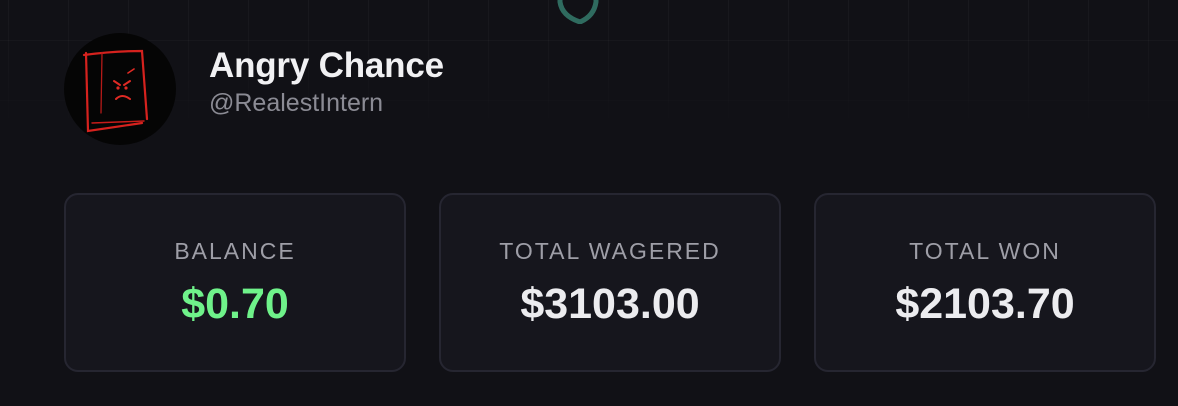 The width and height of the screenshot is (1178, 406). Describe the element at coordinates (115, 91) in the screenshot. I see `angry-face-drawing-icon` at that location.